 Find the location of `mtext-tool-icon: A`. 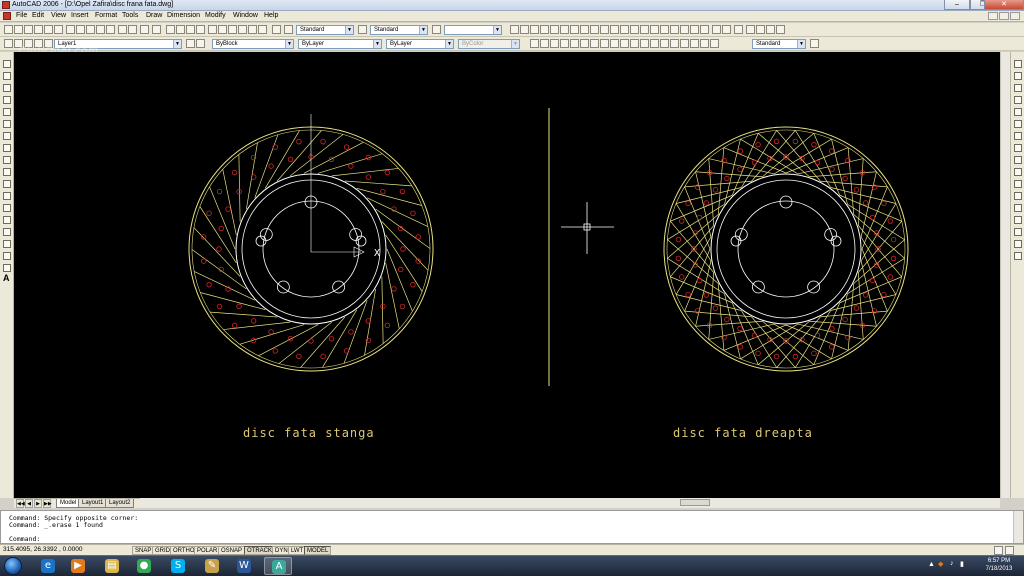

mtext-tool-icon: A is located at coordinates (6, 278).